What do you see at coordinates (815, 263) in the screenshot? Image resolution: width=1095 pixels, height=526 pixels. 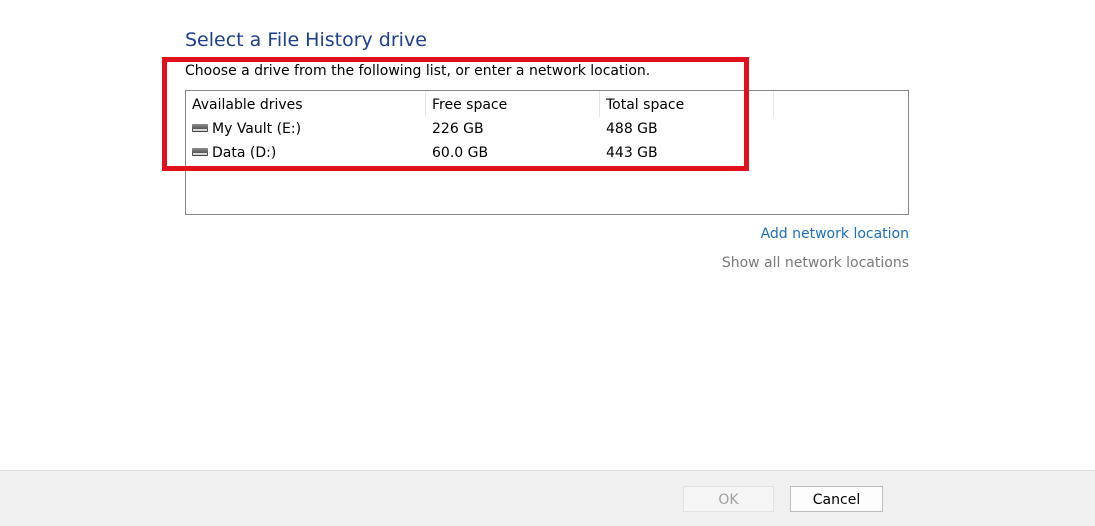 I see `show-all-network-locations-link: Show all network locations` at bounding box center [815, 263].